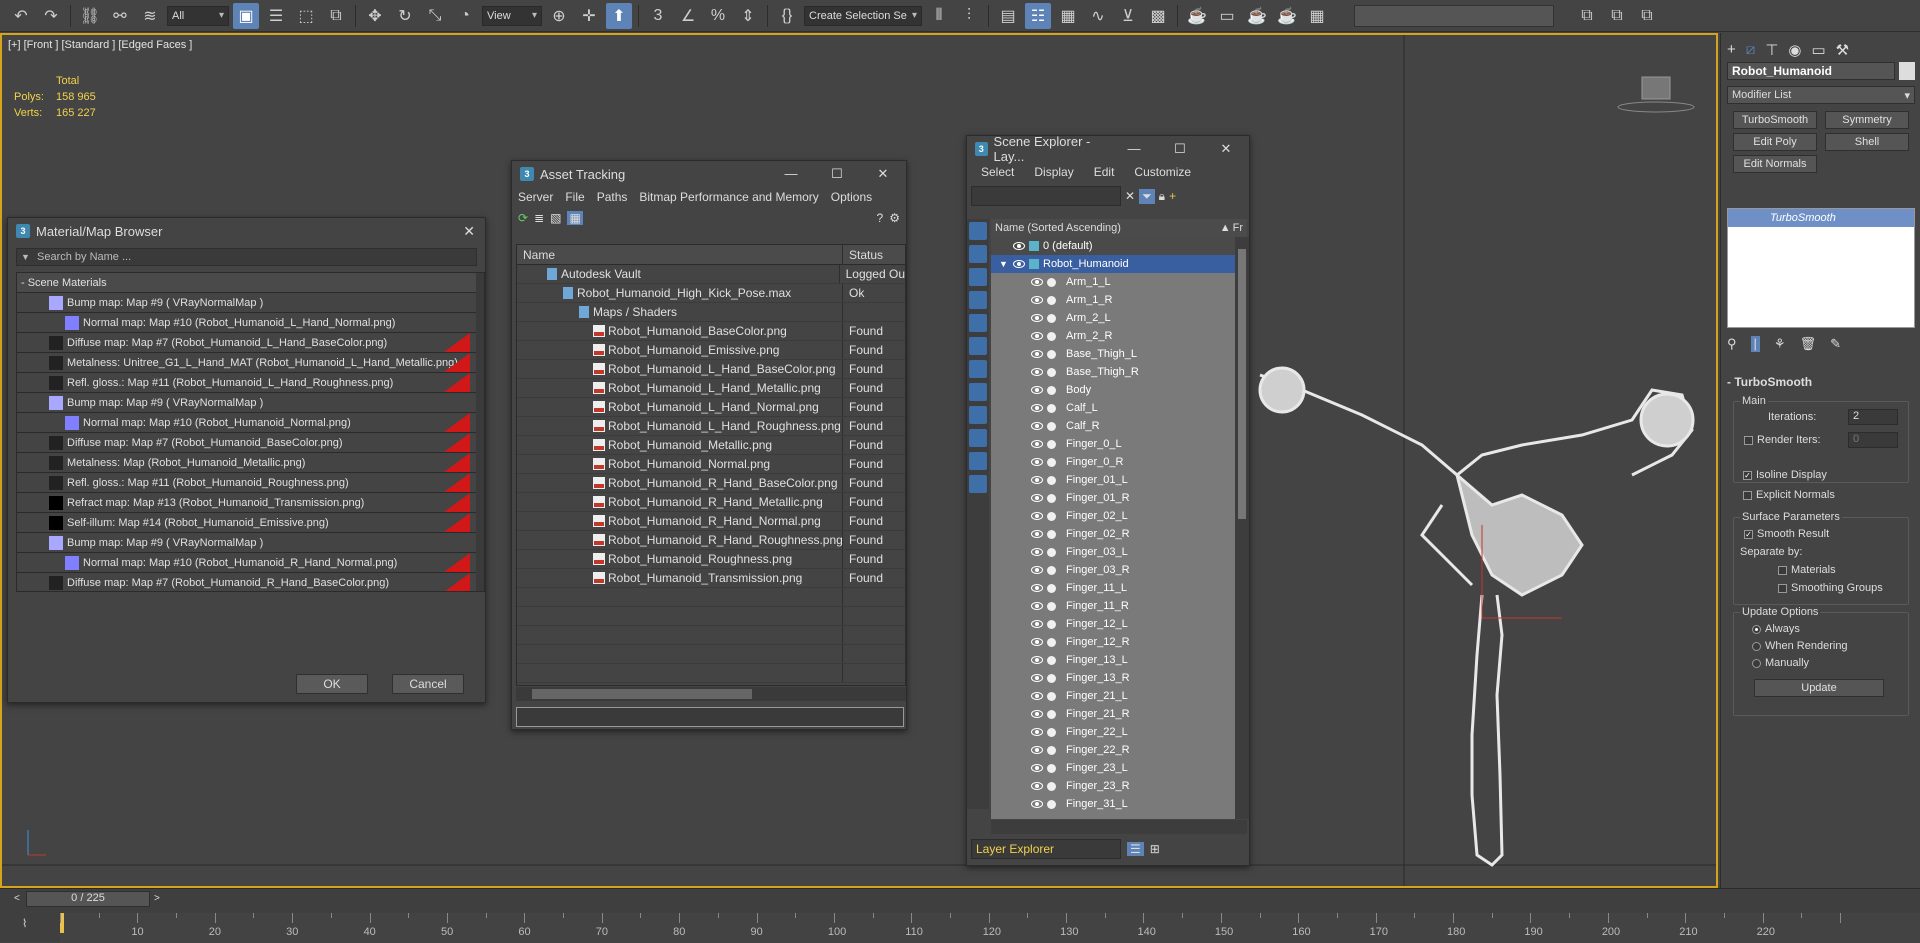 The width and height of the screenshot is (1920, 943). What do you see at coordinates (1835, 344) in the screenshot?
I see `configure-sets-icon: ✎` at bounding box center [1835, 344].